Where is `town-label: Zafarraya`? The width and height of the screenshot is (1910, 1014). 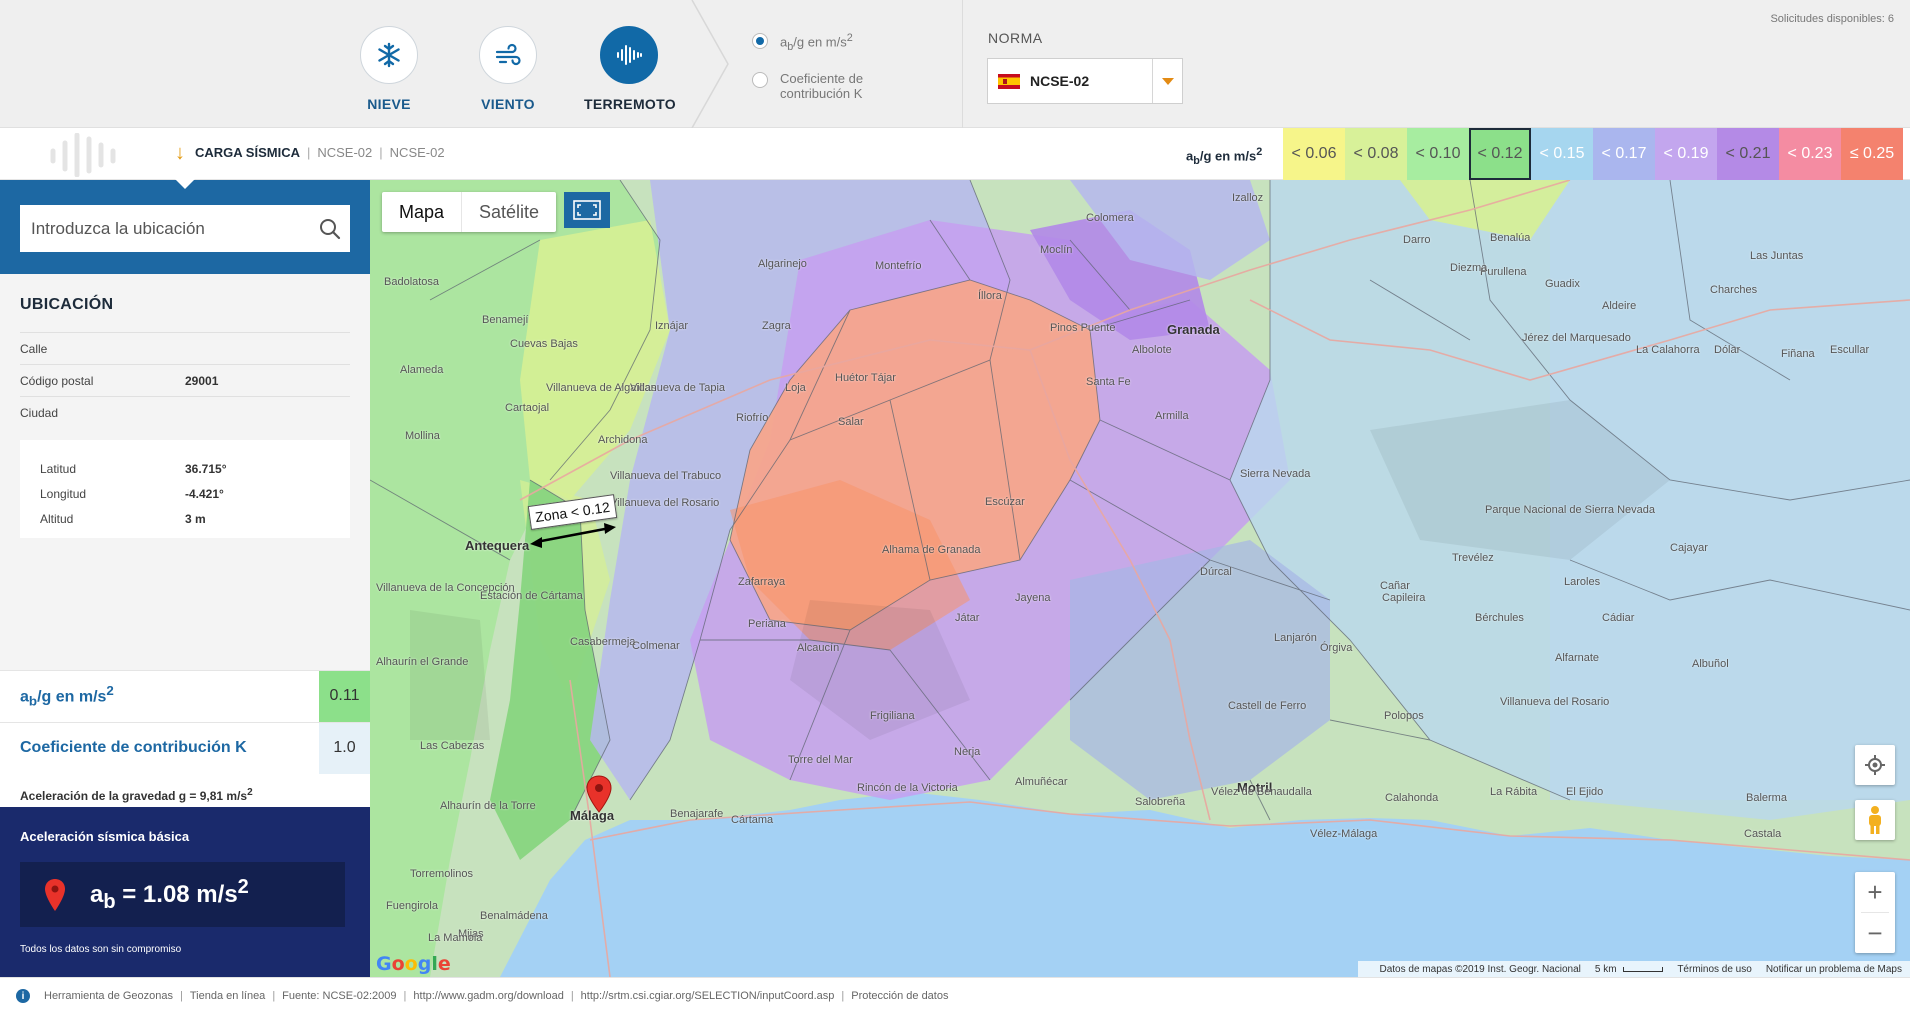
town-label: Zafarraya is located at coordinates (762, 582).